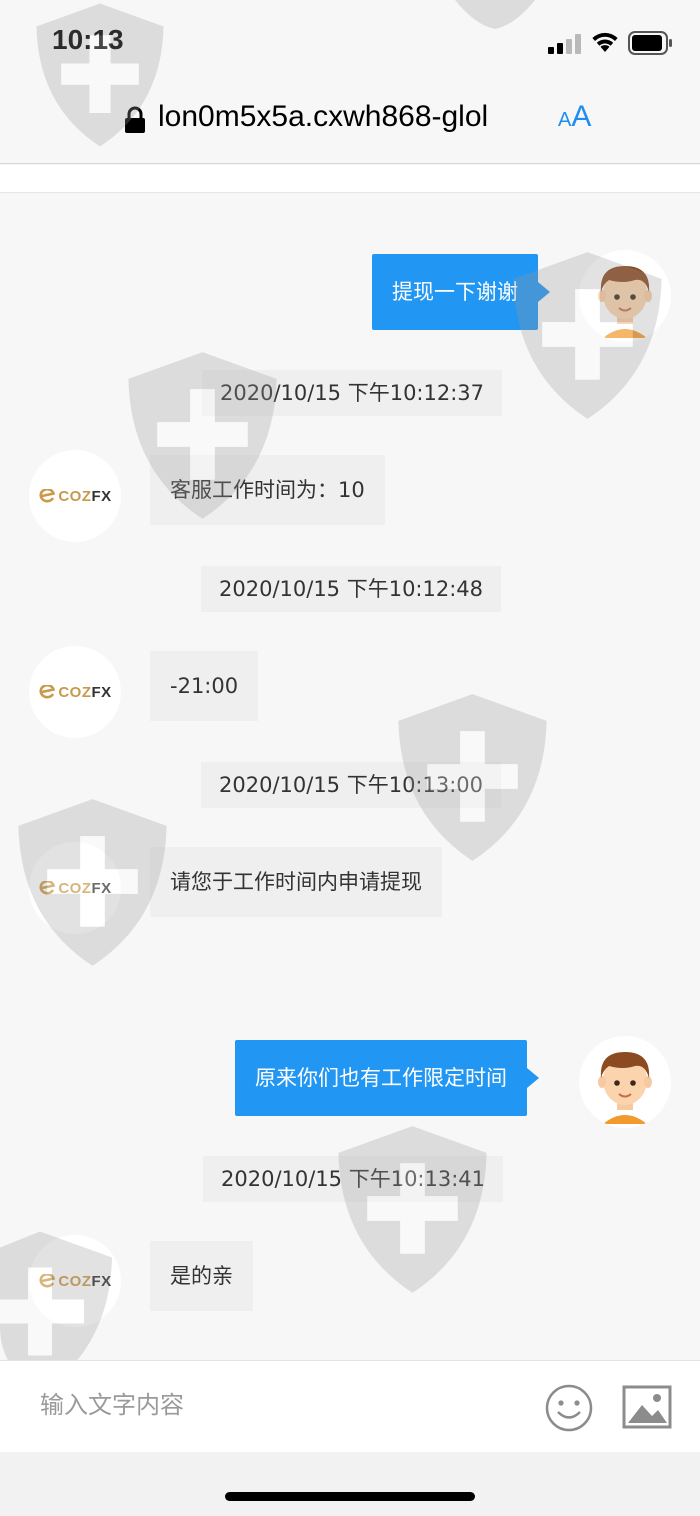 The image size is (700, 1516). Describe the element at coordinates (647, 1407) in the screenshot. I see `picture-icon` at that location.